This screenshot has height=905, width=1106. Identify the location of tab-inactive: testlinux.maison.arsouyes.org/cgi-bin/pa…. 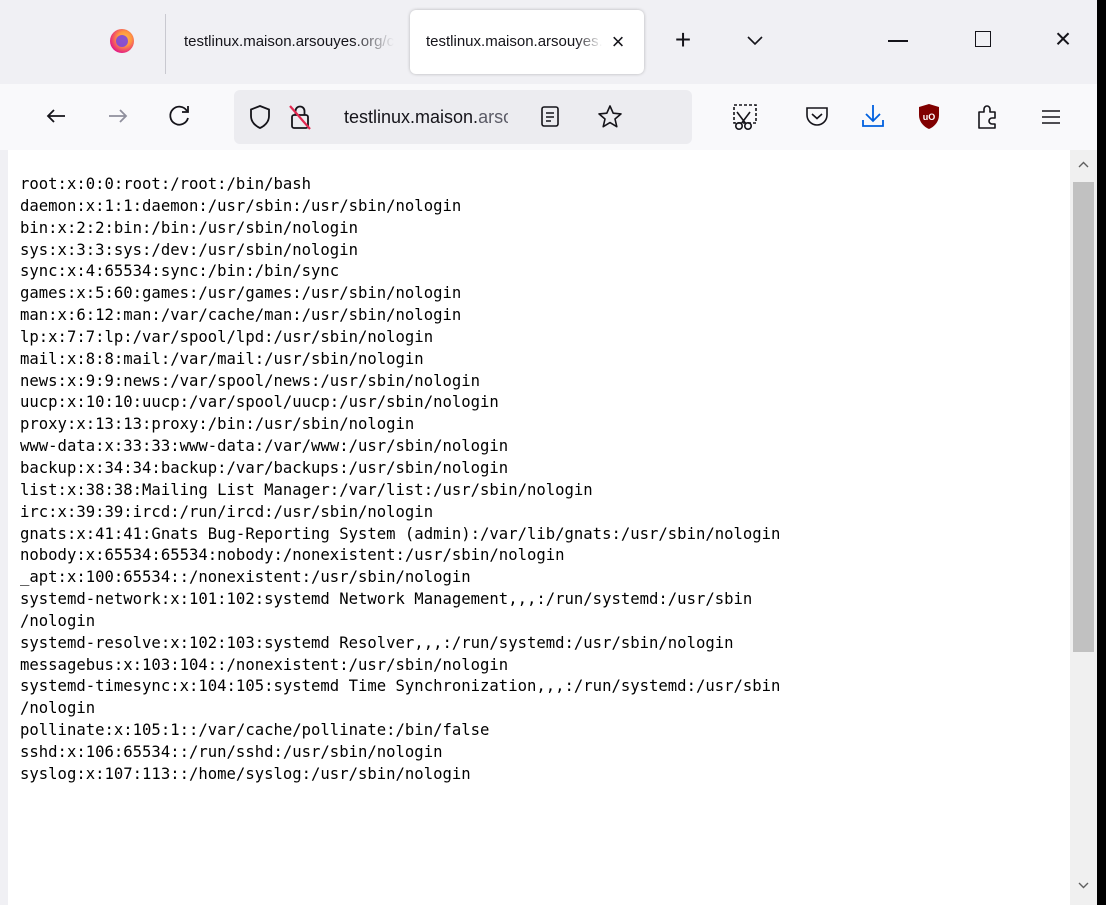
(289, 42).